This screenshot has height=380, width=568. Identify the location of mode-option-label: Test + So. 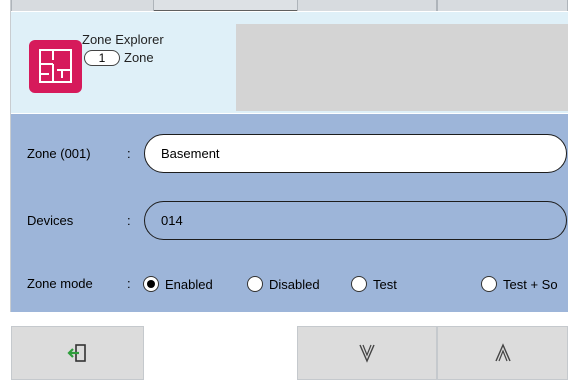
(530, 284).